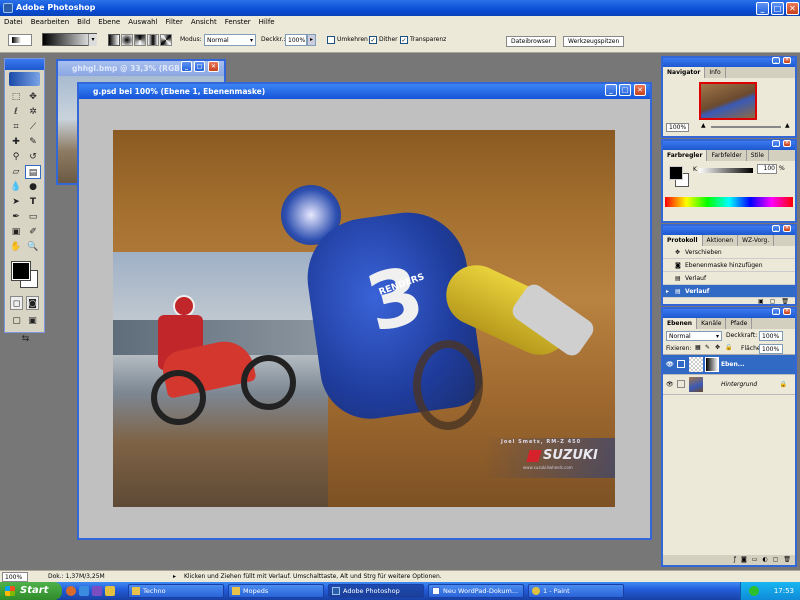 This screenshot has height=600, width=800. I want to click on gradient-dropdown-icon: ▾, so click(92, 40).